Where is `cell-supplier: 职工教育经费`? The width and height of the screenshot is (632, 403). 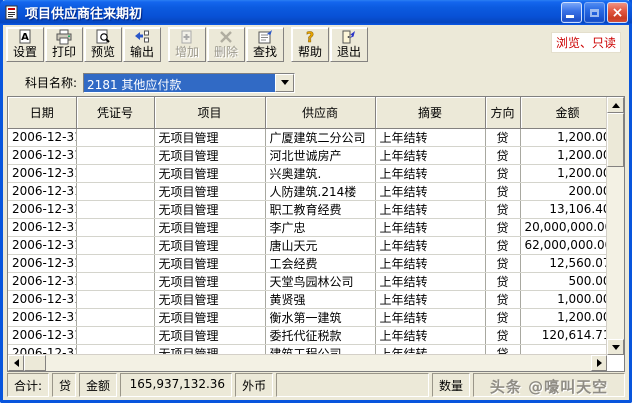
cell-supplier: 职工教育经费 is located at coordinates (320, 209).